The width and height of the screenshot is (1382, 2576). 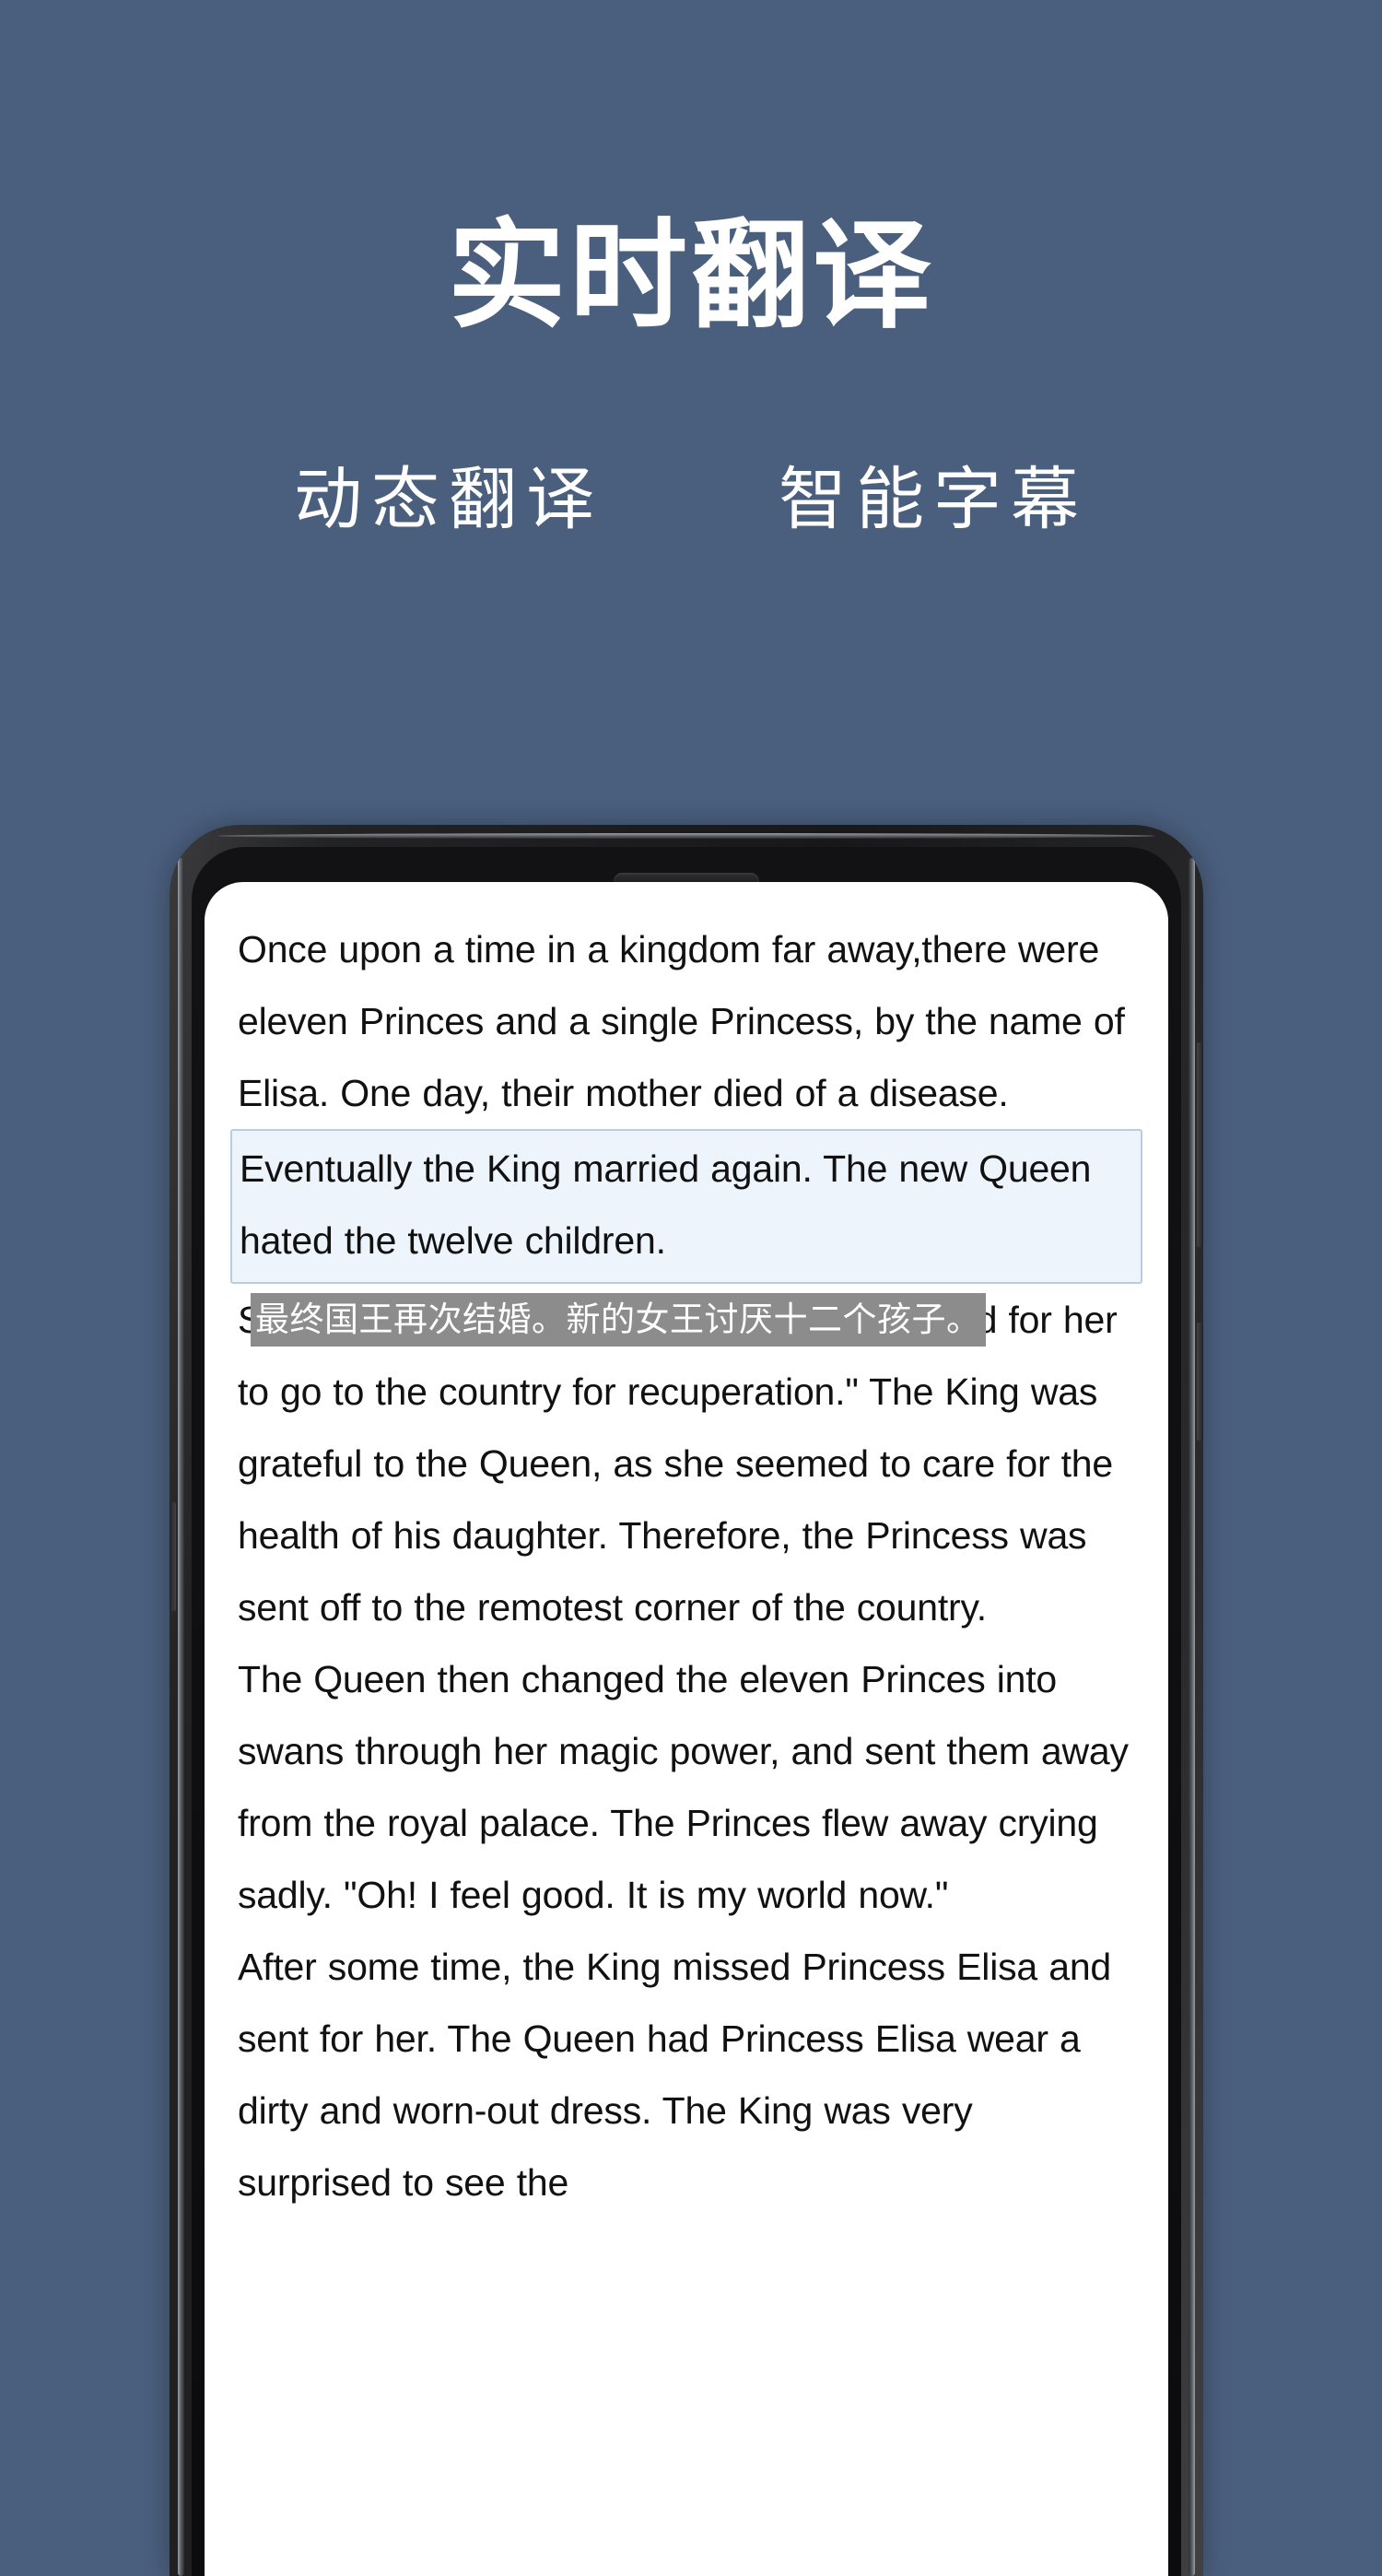 I want to click on feature-subtitle-dynamic-translation: 动态翻译, so click(x=448, y=501).